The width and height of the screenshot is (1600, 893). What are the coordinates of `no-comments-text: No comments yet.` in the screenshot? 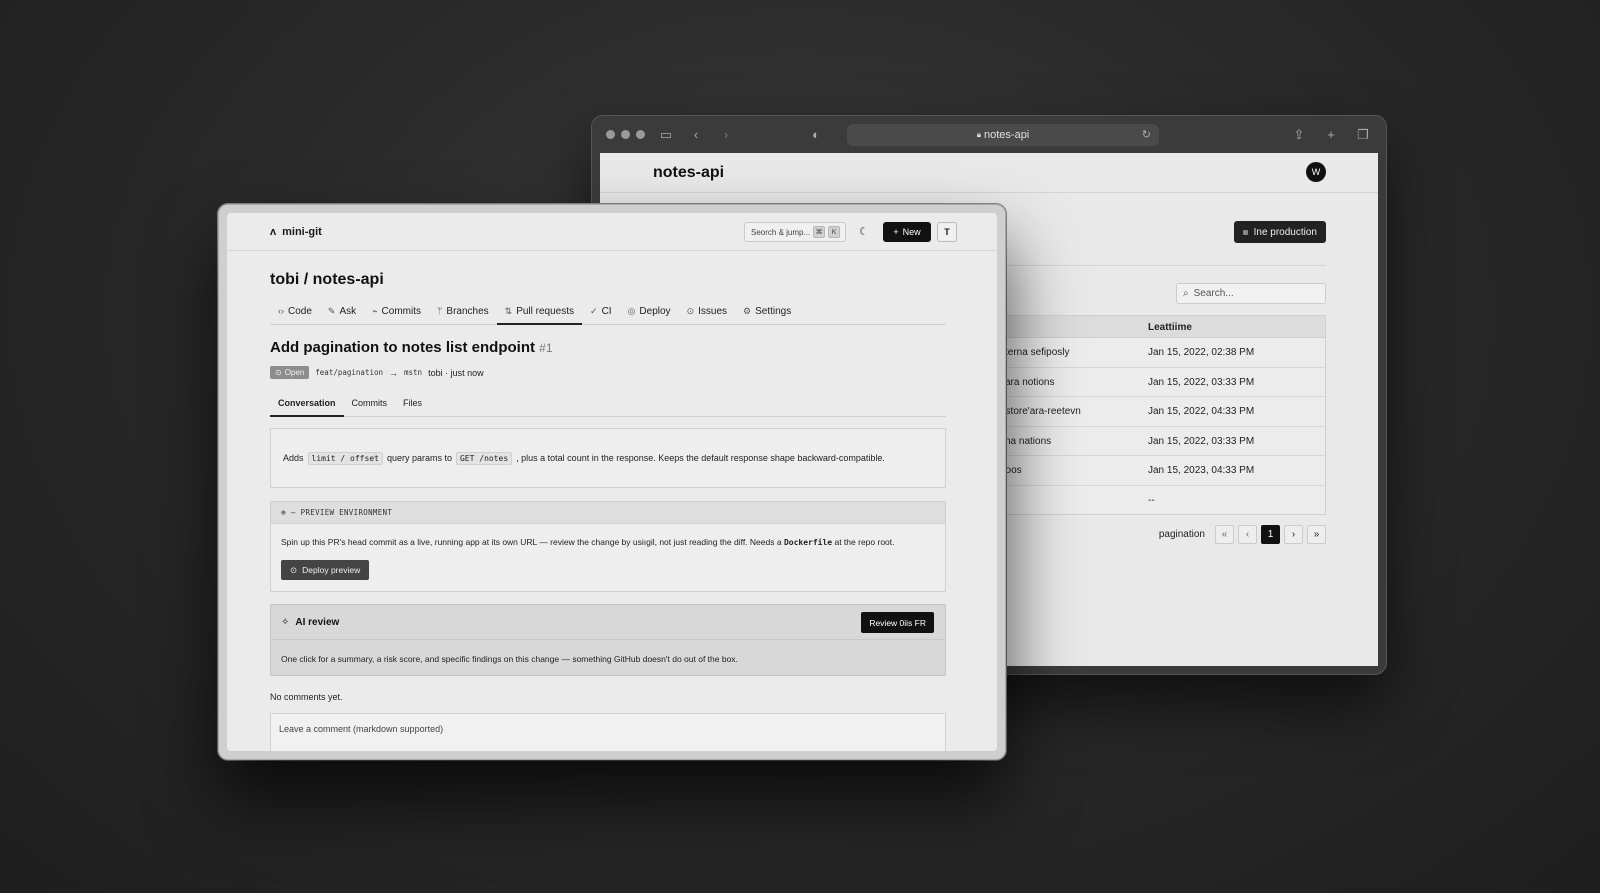 It's located at (306, 697).